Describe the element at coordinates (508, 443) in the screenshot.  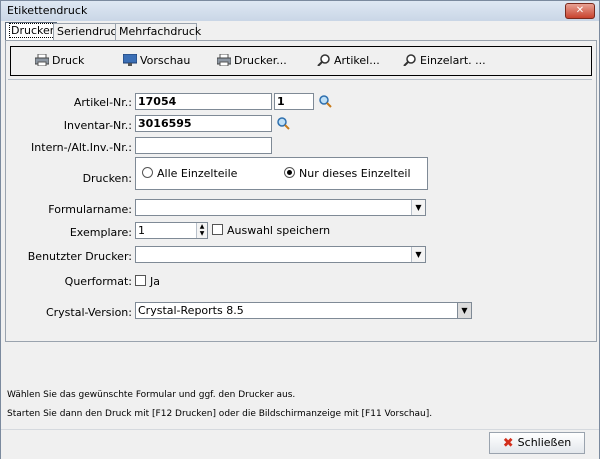
I see `close-icon: ✖` at that location.